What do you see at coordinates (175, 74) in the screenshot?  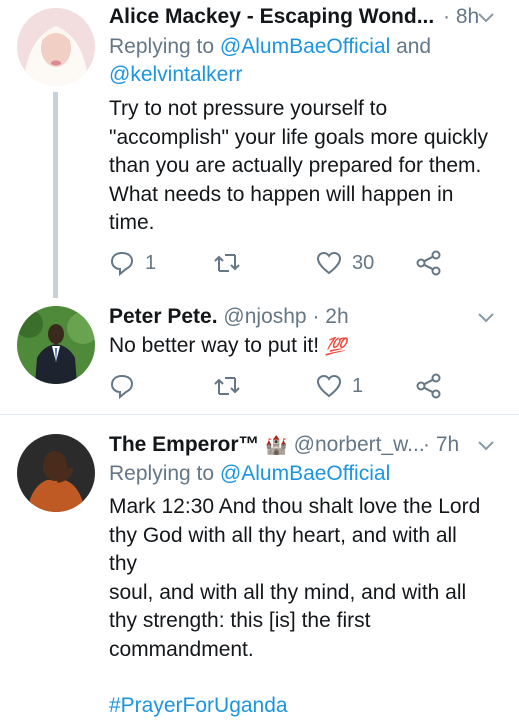 I see `mention-link: @kelvintalkerr` at bounding box center [175, 74].